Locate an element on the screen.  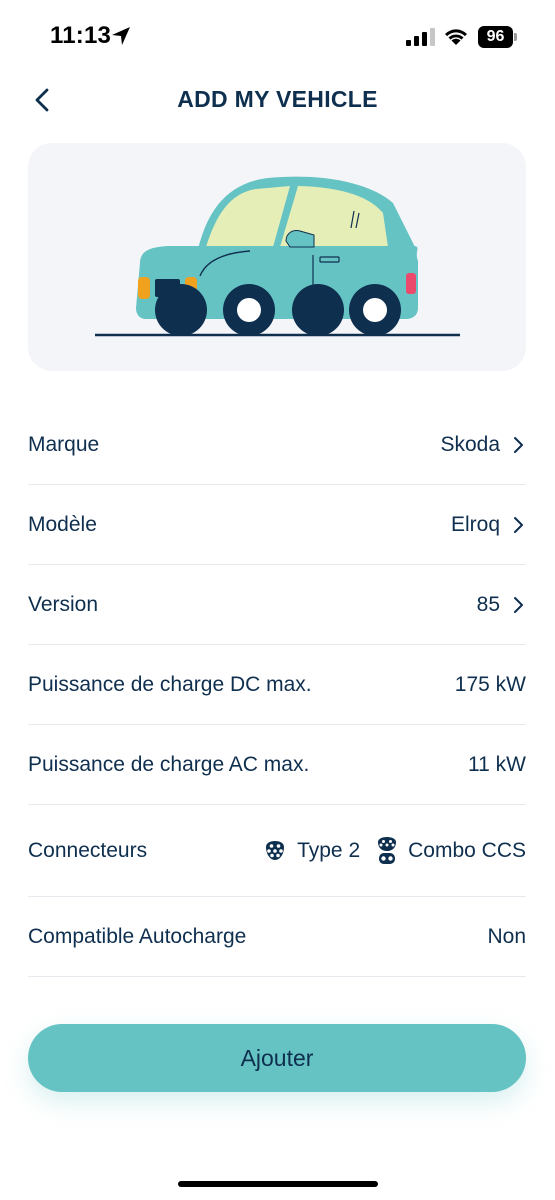
row-value: Skoda is located at coordinates (483, 445).